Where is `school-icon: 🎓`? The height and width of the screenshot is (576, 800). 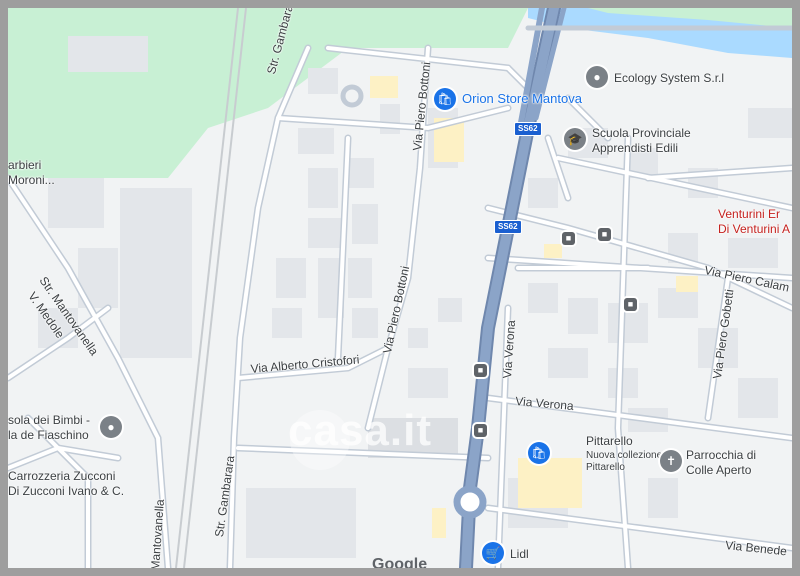 school-icon: 🎓 is located at coordinates (575, 139).